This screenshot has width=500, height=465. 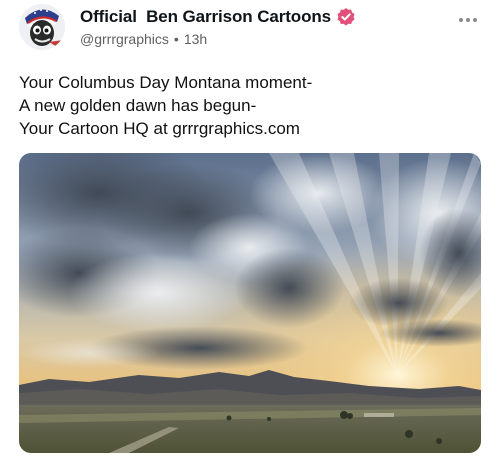 What do you see at coordinates (138, 105) in the screenshot?
I see `post-text-line: A new golden dawn has begun-` at bounding box center [138, 105].